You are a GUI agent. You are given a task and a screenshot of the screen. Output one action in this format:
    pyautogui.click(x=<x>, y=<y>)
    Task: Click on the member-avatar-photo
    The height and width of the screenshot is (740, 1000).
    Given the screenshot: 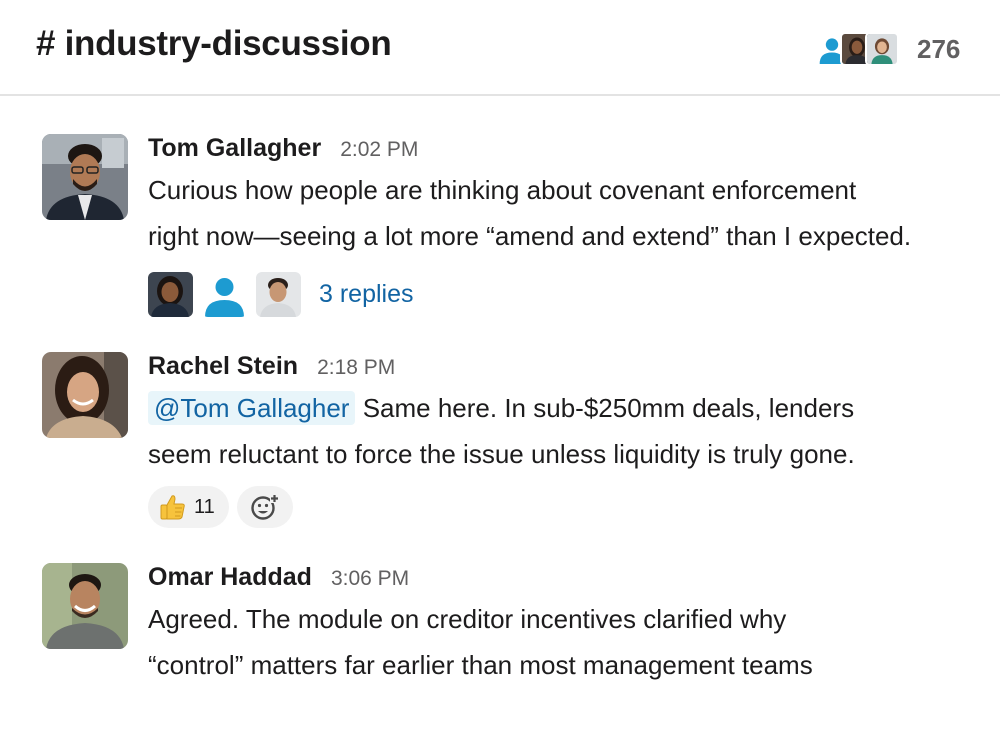 What is the action you would take?
    pyautogui.click(x=882, y=49)
    